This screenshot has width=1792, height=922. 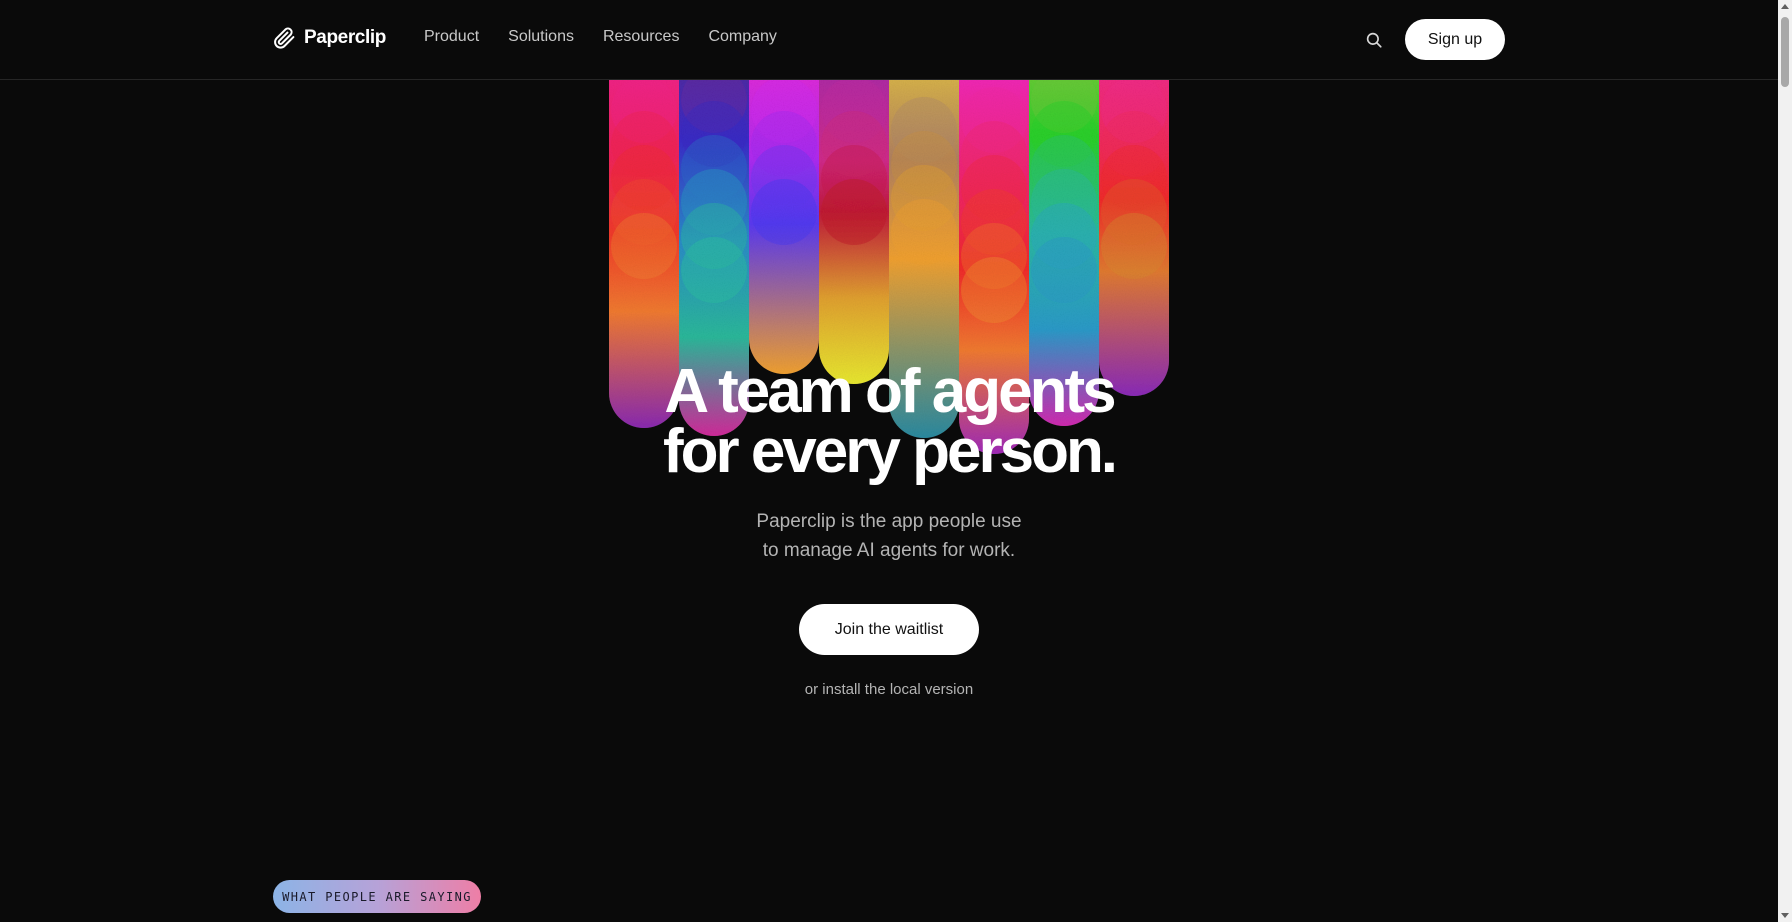 What do you see at coordinates (889, 521) in the screenshot?
I see `hero-subtitle-line-1: Paperclip is the app people use` at bounding box center [889, 521].